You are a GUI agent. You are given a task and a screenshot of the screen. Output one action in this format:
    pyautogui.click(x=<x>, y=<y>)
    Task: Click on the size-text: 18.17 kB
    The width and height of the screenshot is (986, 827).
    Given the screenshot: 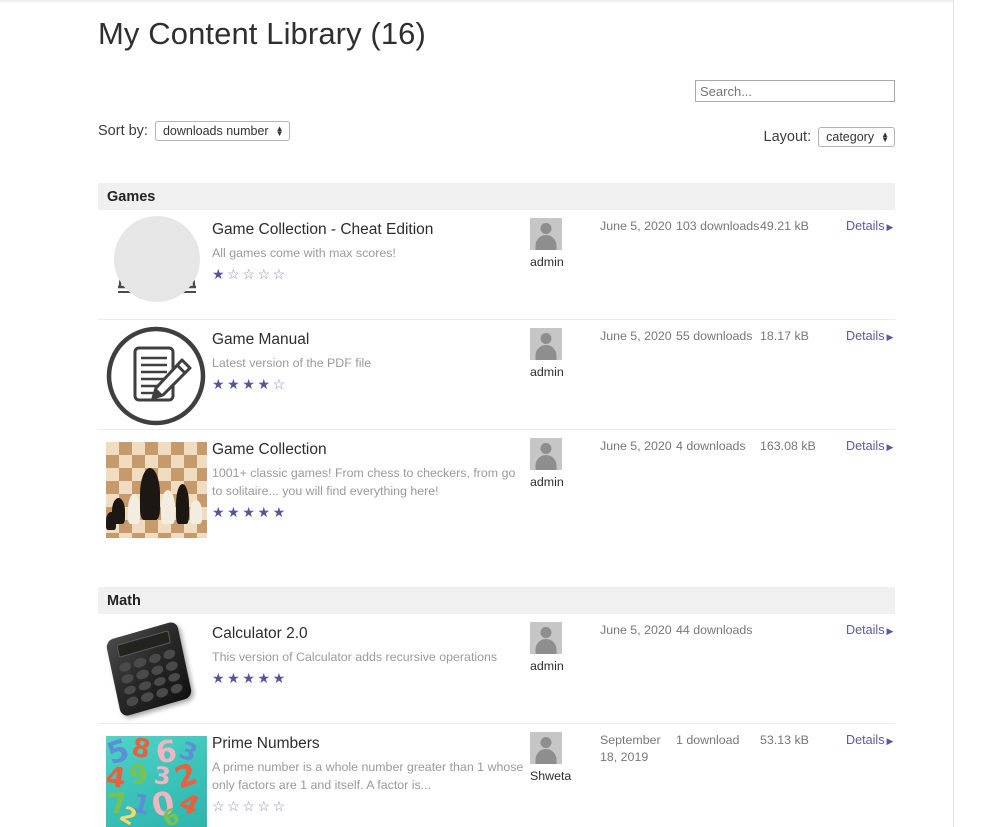 What is the action you would take?
    pyautogui.click(x=784, y=336)
    